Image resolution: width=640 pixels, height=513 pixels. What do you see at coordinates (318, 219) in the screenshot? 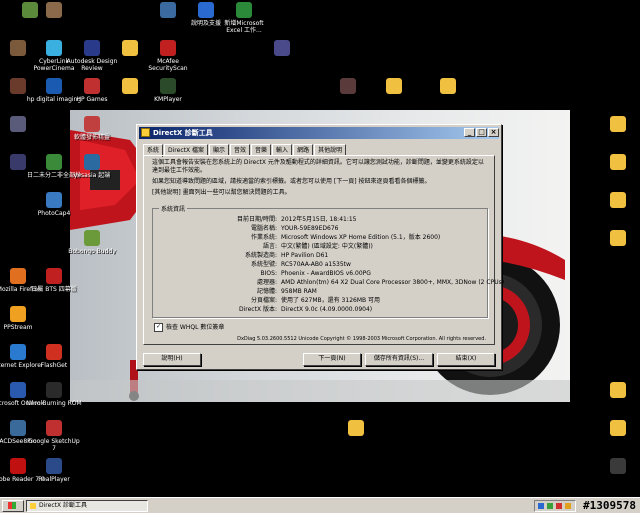
I see `system-info-row: 目前日期/時間: 2012年5月15日, 18:41:15` at bounding box center [318, 219].